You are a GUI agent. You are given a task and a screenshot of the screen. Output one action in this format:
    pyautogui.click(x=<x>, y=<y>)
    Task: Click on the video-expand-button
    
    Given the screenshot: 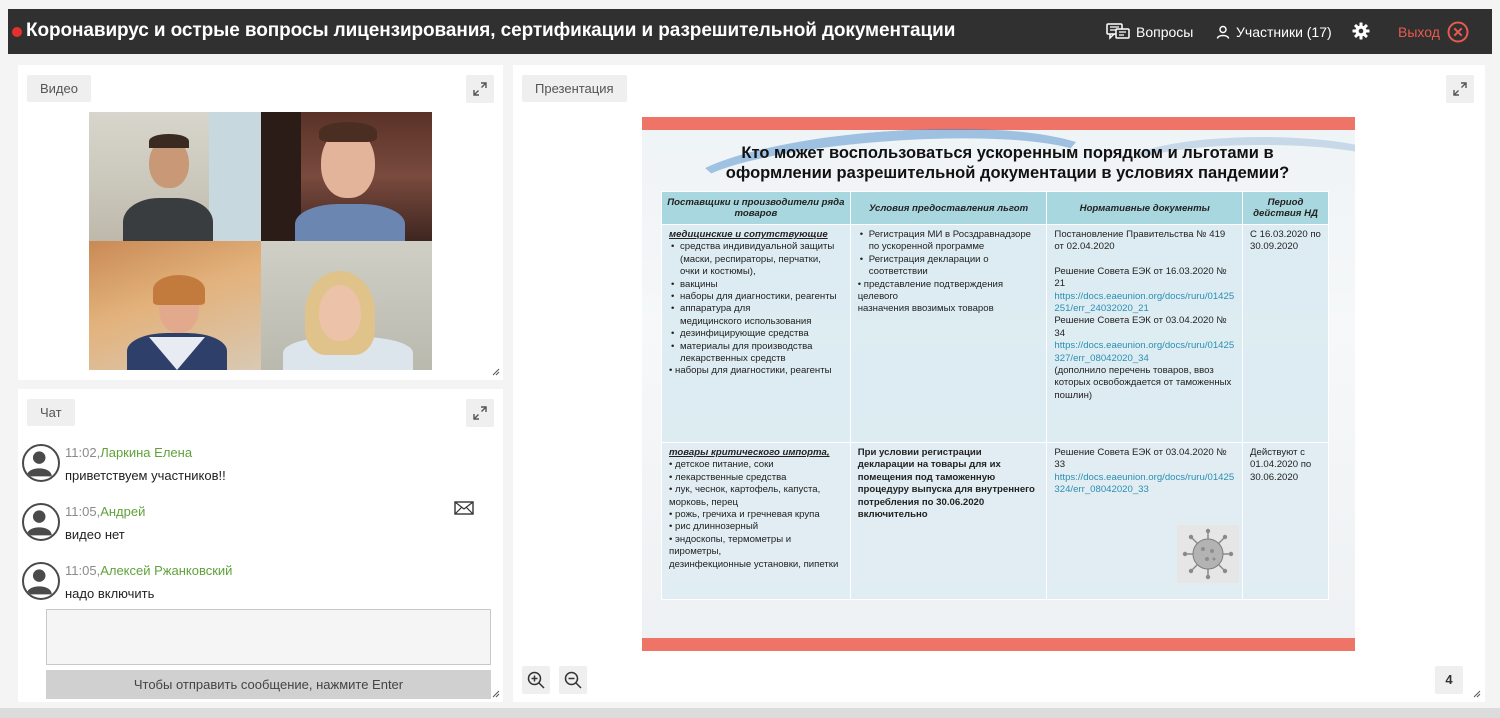 What is the action you would take?
    pyautogui.click(x=480, y=89)
    